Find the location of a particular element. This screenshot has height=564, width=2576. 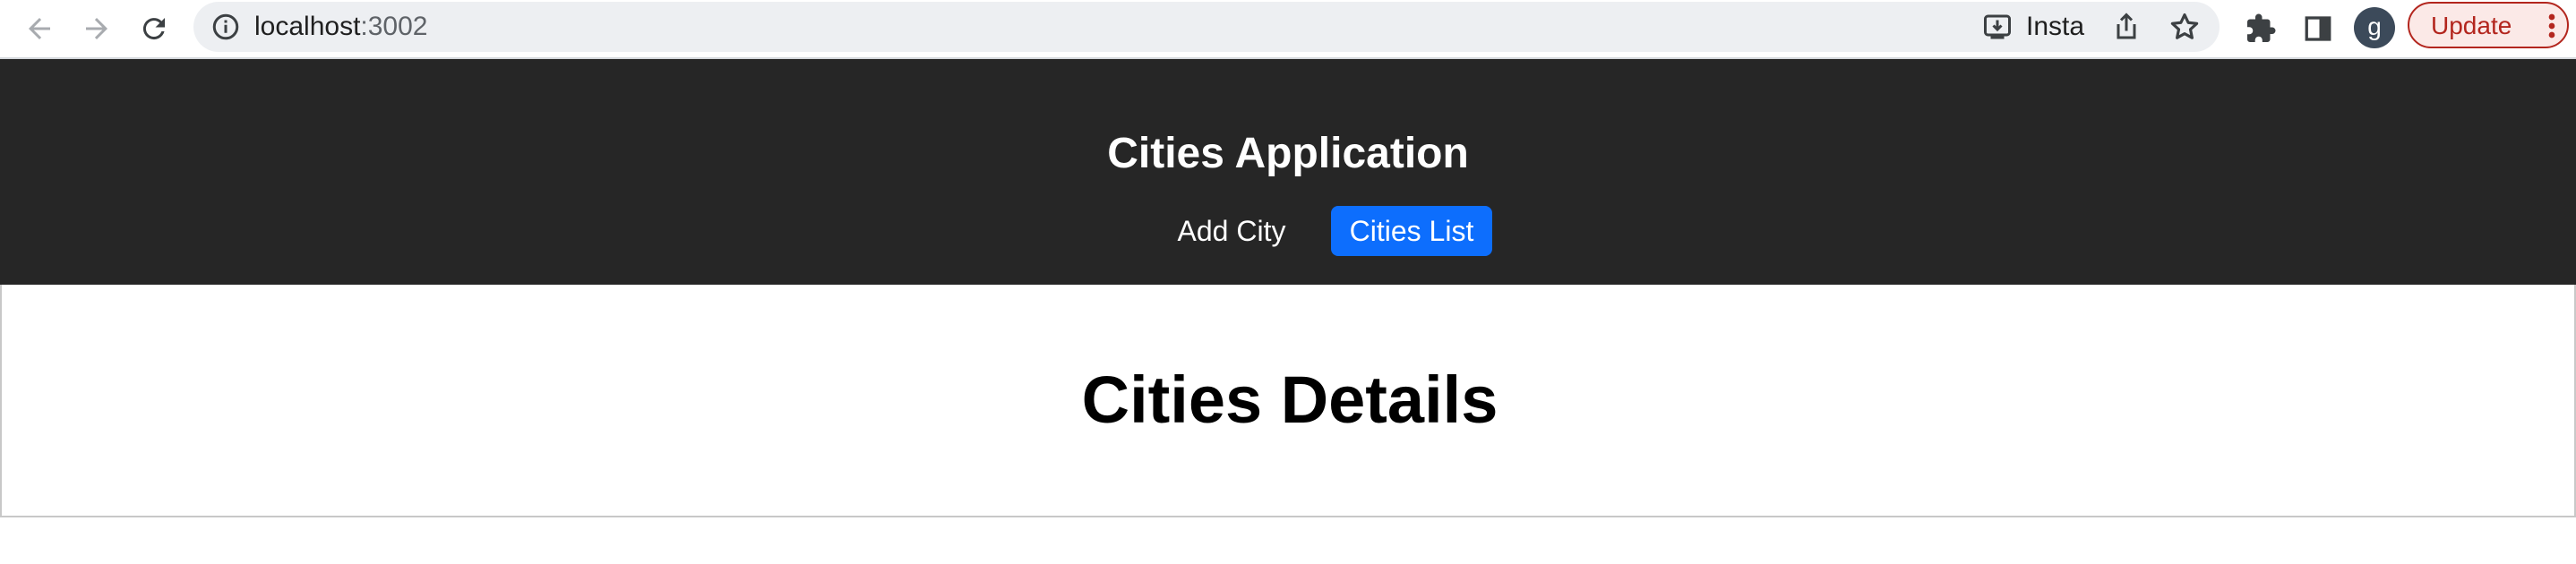

forward-button is located at coordinates (96, 28).